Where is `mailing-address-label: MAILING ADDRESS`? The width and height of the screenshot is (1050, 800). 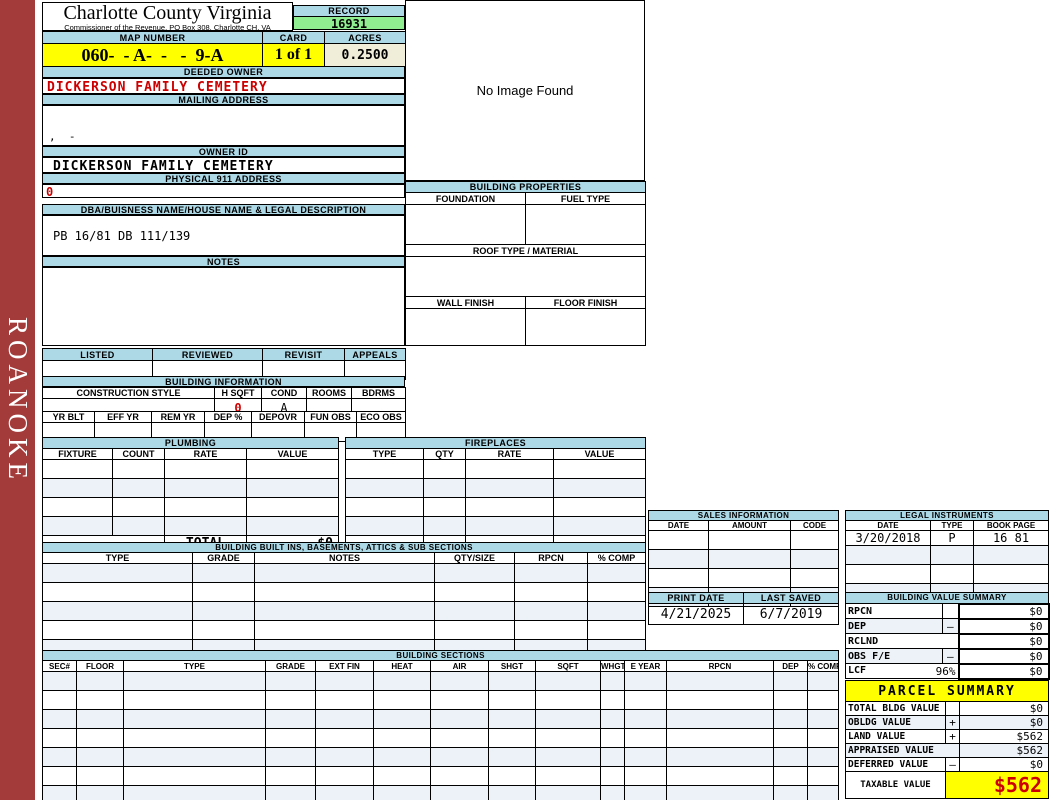 mailing-address-label: MAILING ADDRESS is located at coordinates (223, 99).